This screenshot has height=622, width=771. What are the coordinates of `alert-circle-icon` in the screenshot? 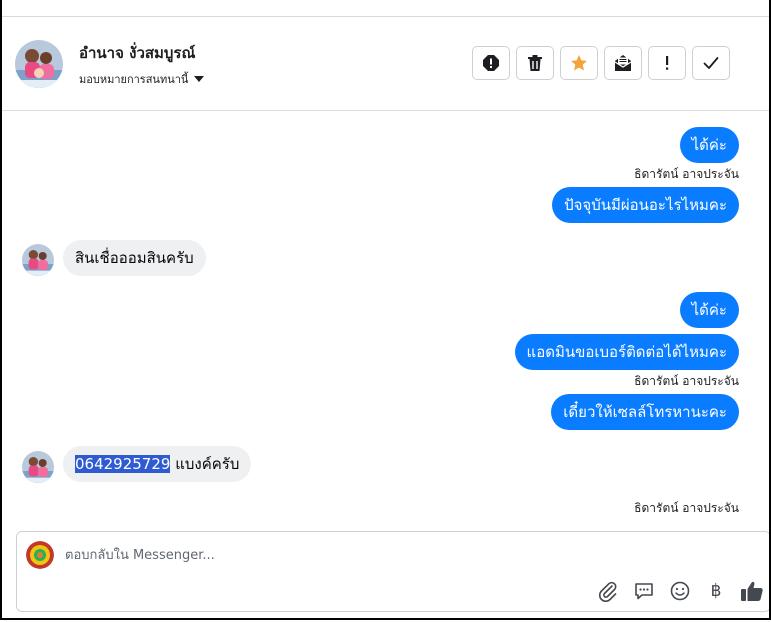 It's located at (491, 63).